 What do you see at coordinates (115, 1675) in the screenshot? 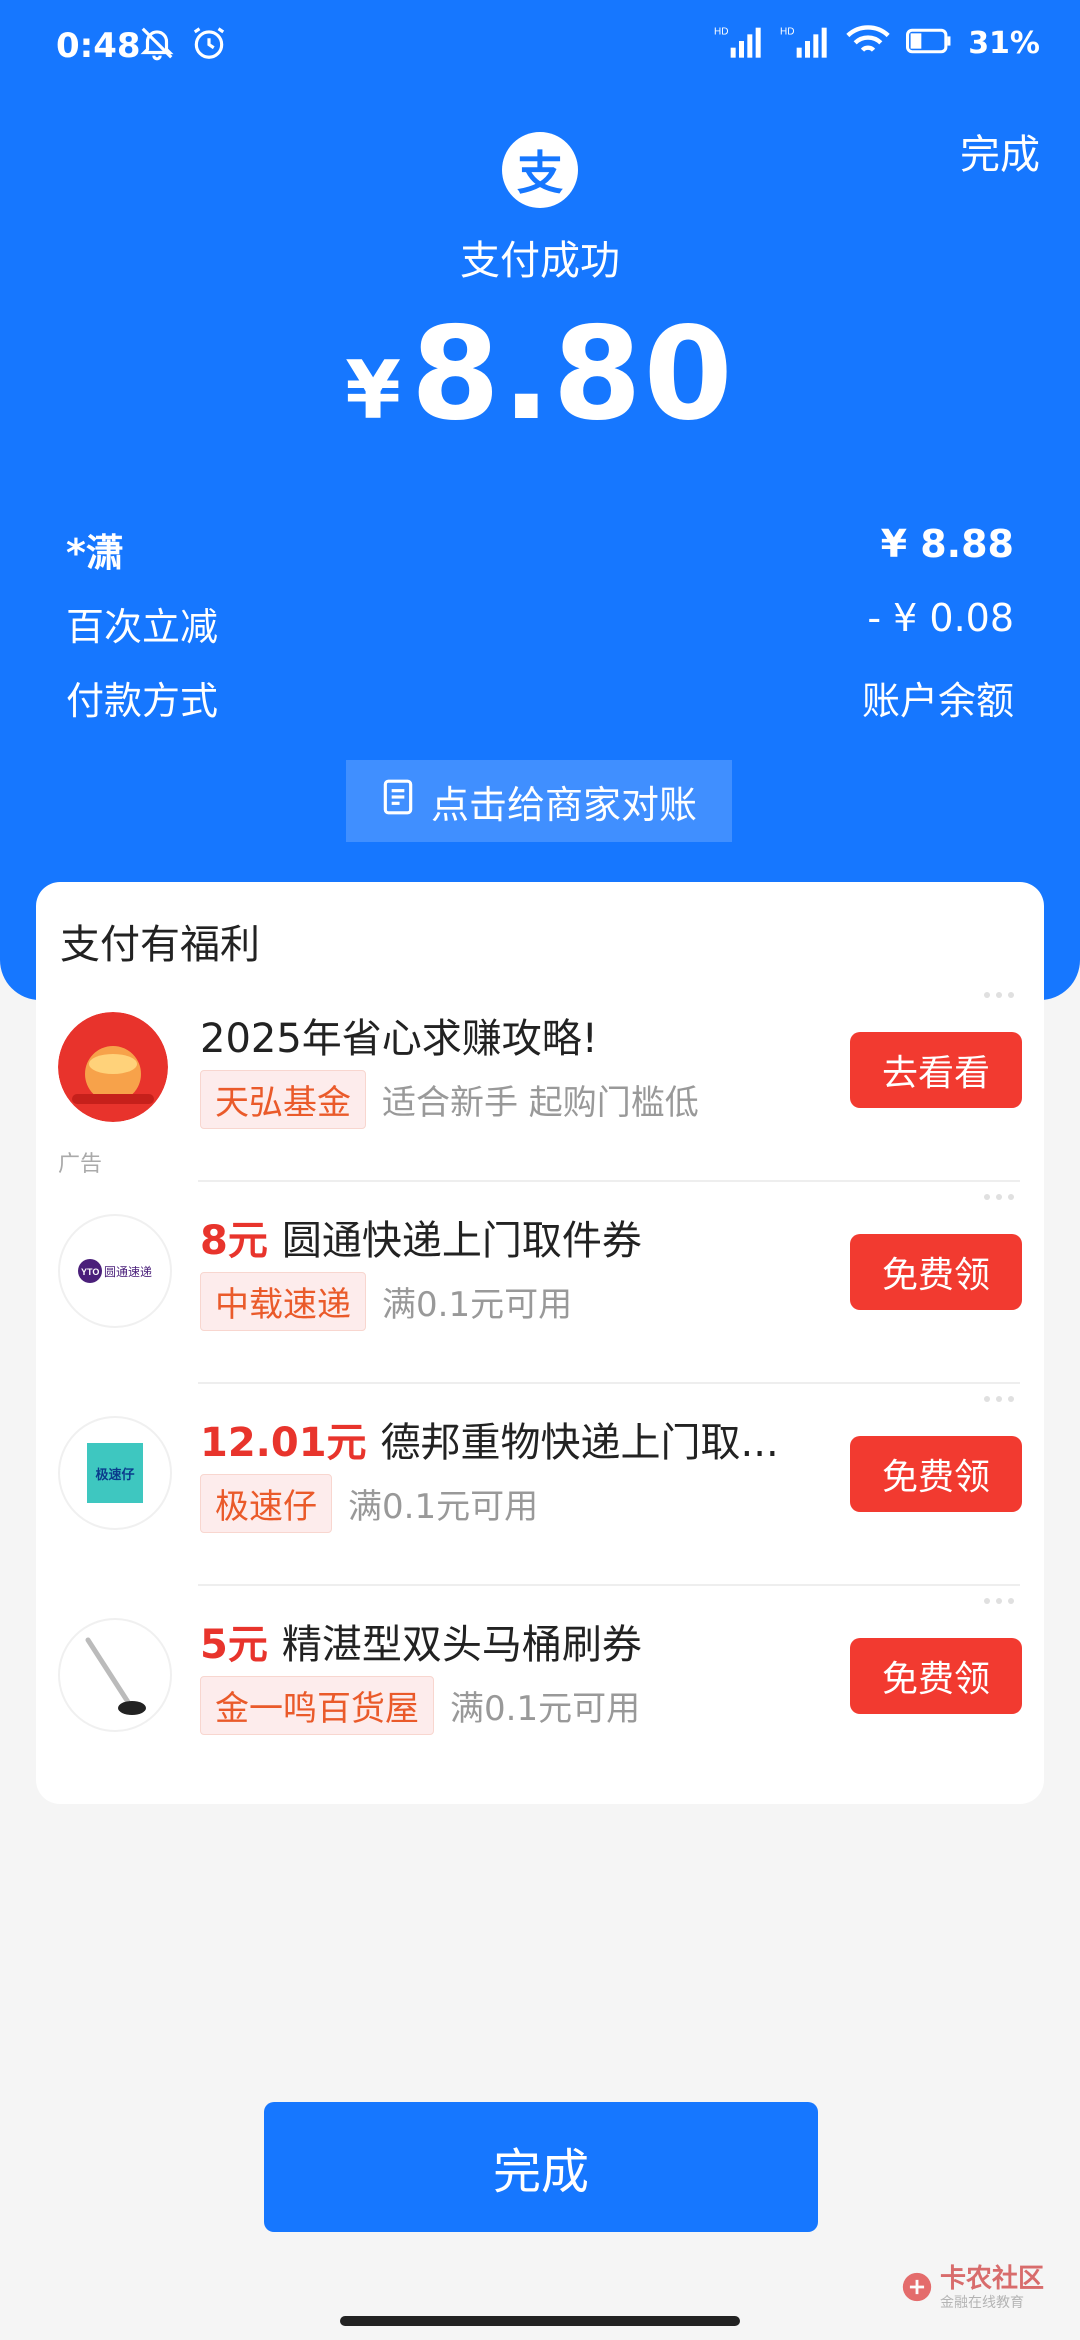
I see `toilet-brush-icon` at bounding box center [115, 1675].